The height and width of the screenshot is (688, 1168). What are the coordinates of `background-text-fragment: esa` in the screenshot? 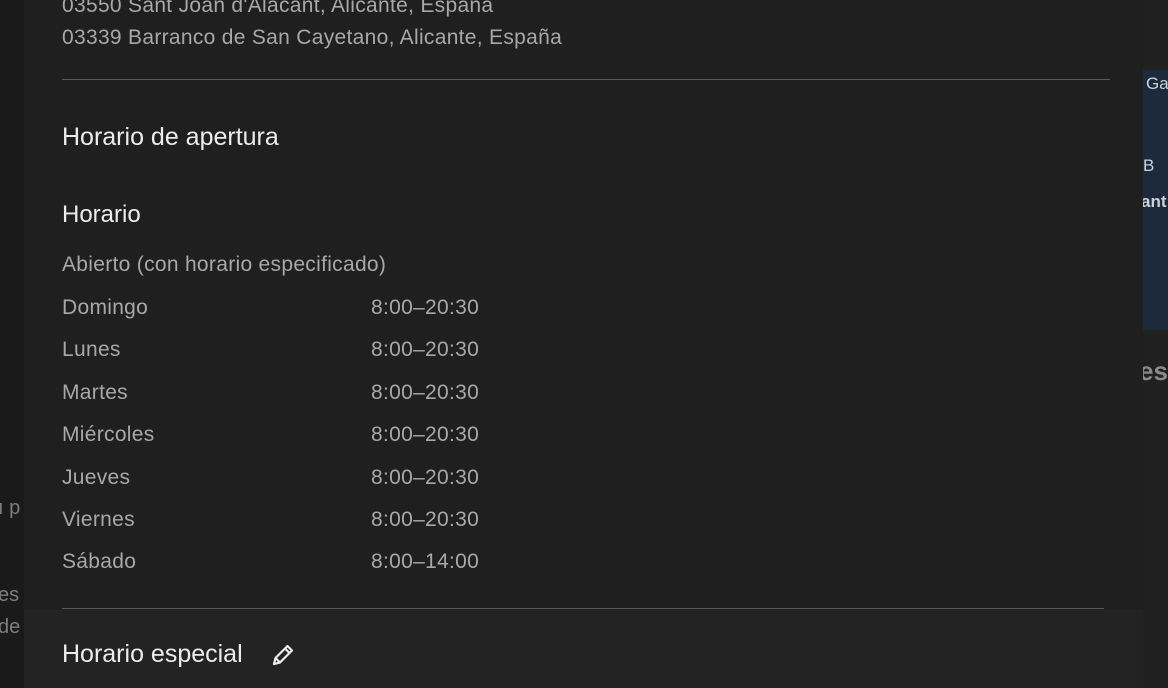 It's located at (1155, 371).